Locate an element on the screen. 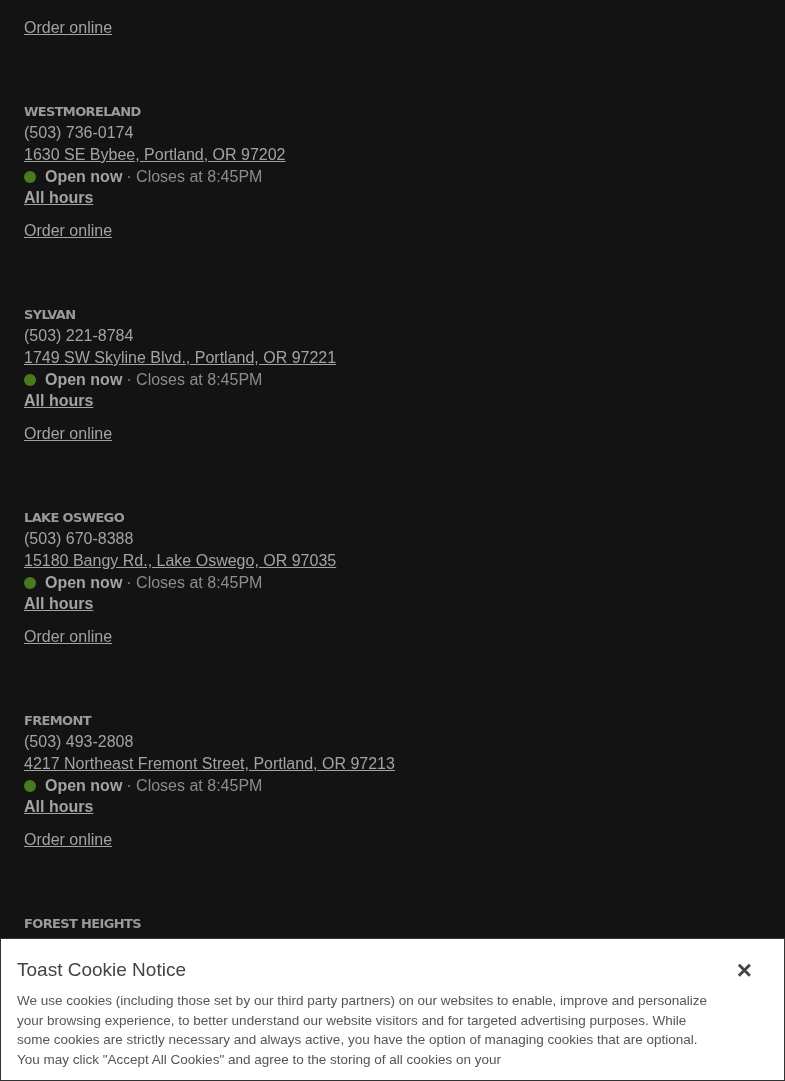 The image size is (785, 1081). address-link: 15180 Bangy Rd., Lake Oswego, OR 97035 is located at coordinates (180, 561).